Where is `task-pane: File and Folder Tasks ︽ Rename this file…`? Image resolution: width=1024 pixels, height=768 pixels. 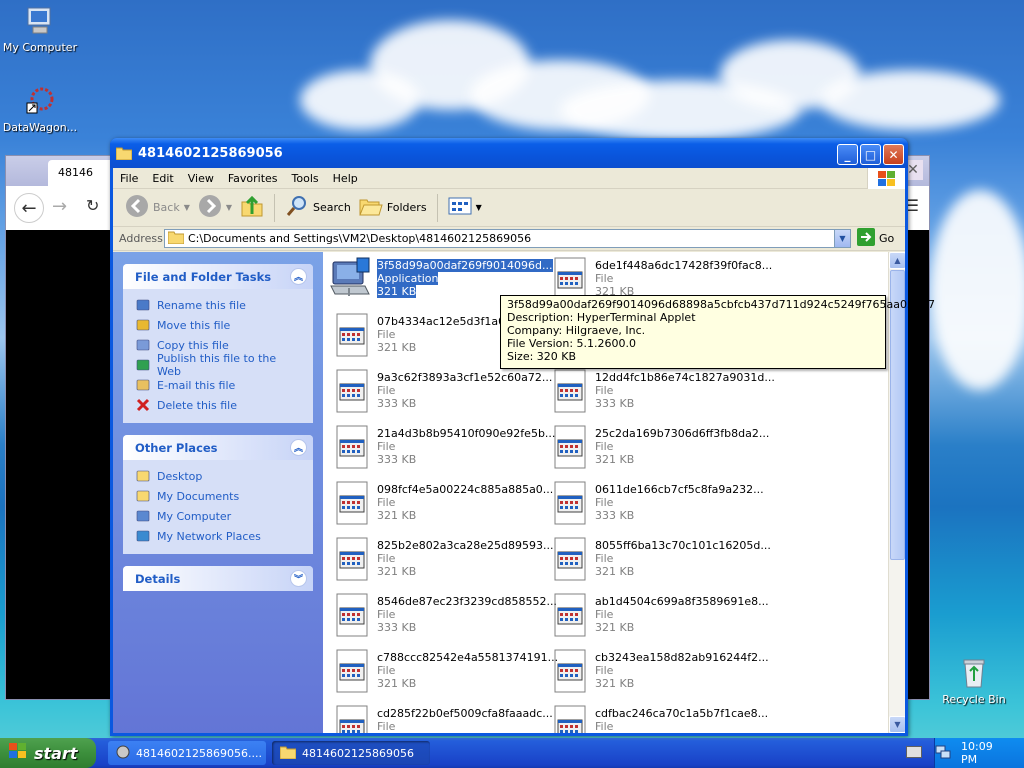 task-pane: File and Folder Tasks ︽ Rename this file… is located at coordinates (218, 492).